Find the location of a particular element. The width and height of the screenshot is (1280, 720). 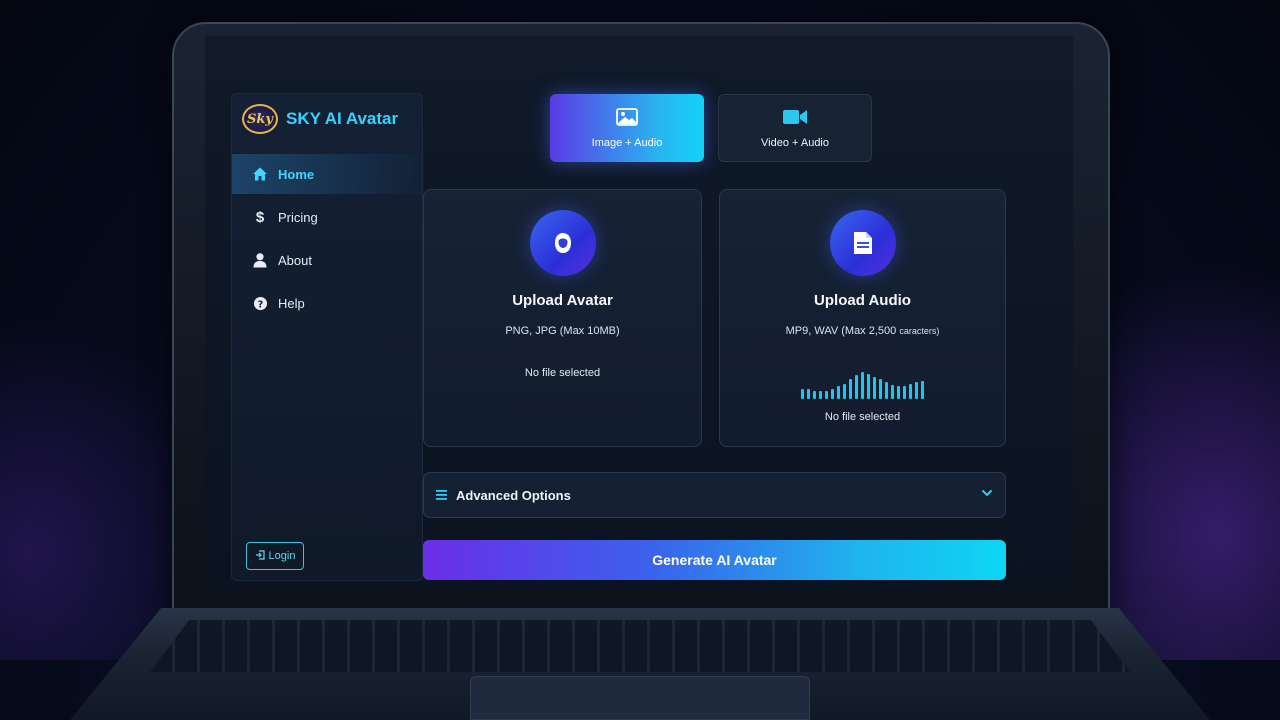

document-icon is located at coordinates (862, 243).